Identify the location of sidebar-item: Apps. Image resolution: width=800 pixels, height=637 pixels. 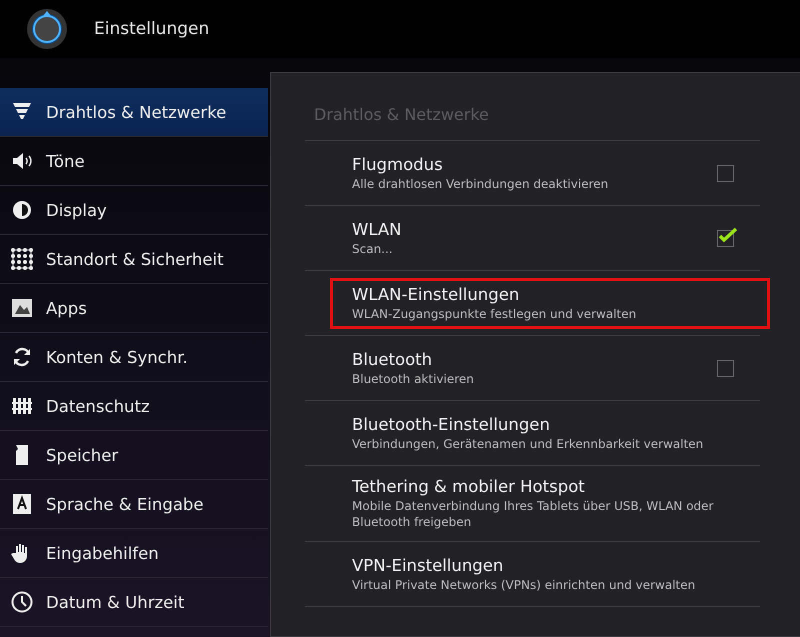
(134, 308).